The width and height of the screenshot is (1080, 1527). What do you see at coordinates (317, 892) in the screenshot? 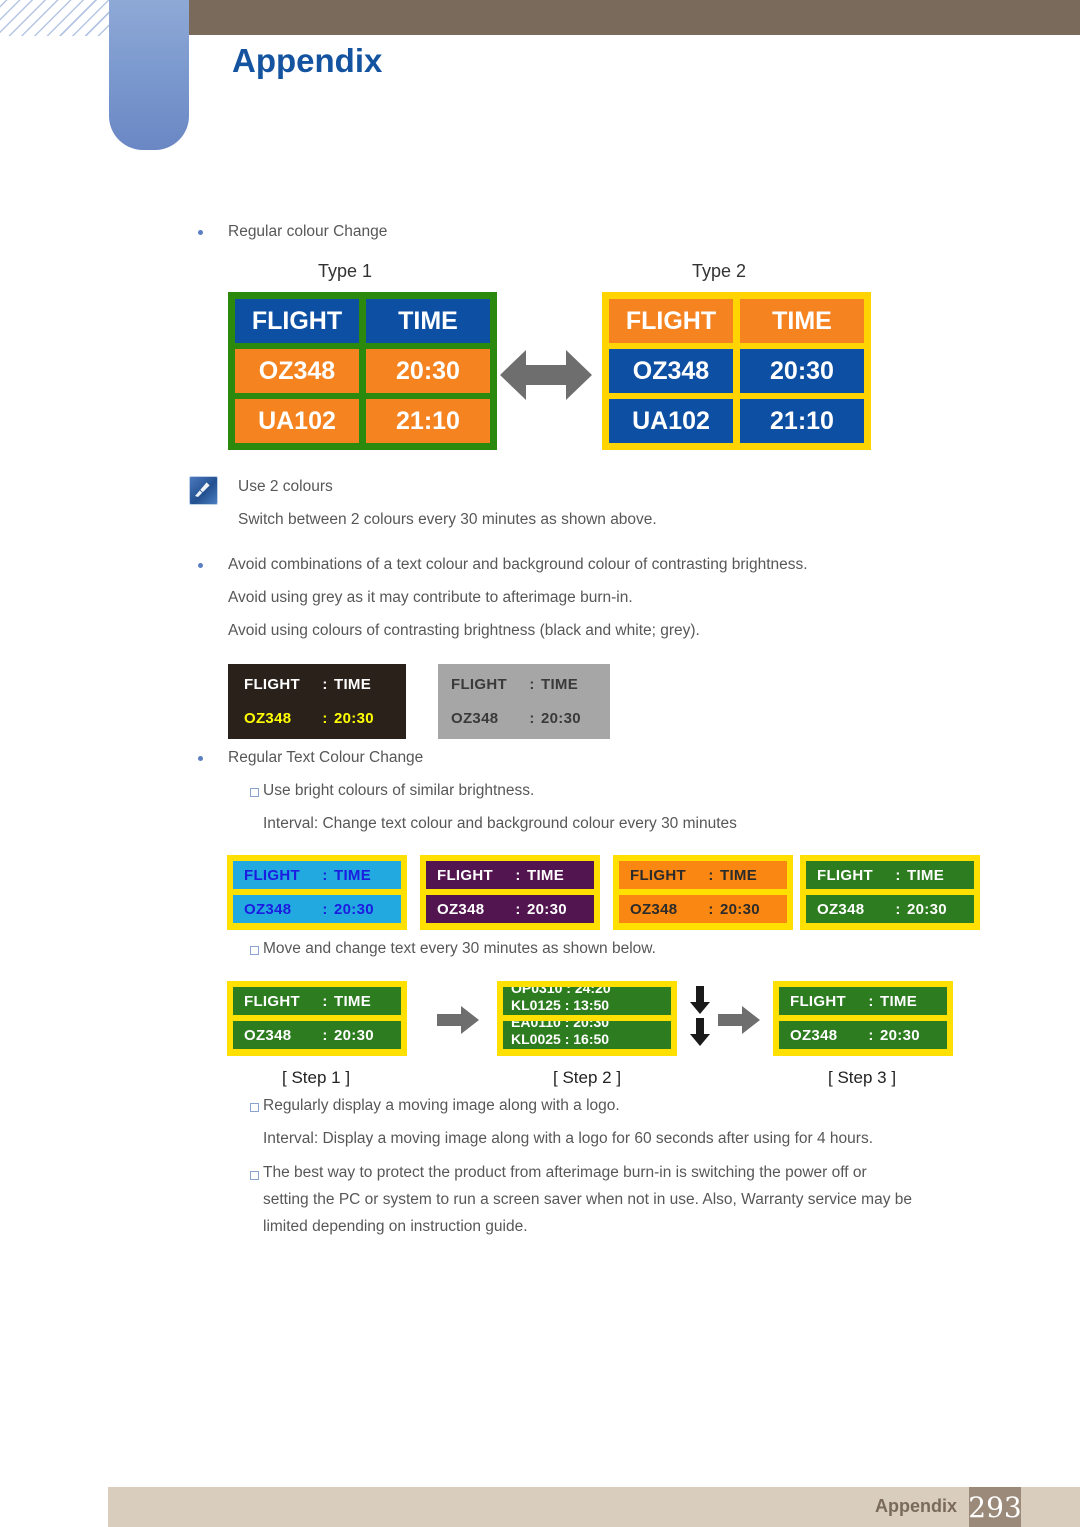
I see `colour-panel-cyan: FLIGHT : TIME OZ348 : 20:30` at bounding box center [317, 892].